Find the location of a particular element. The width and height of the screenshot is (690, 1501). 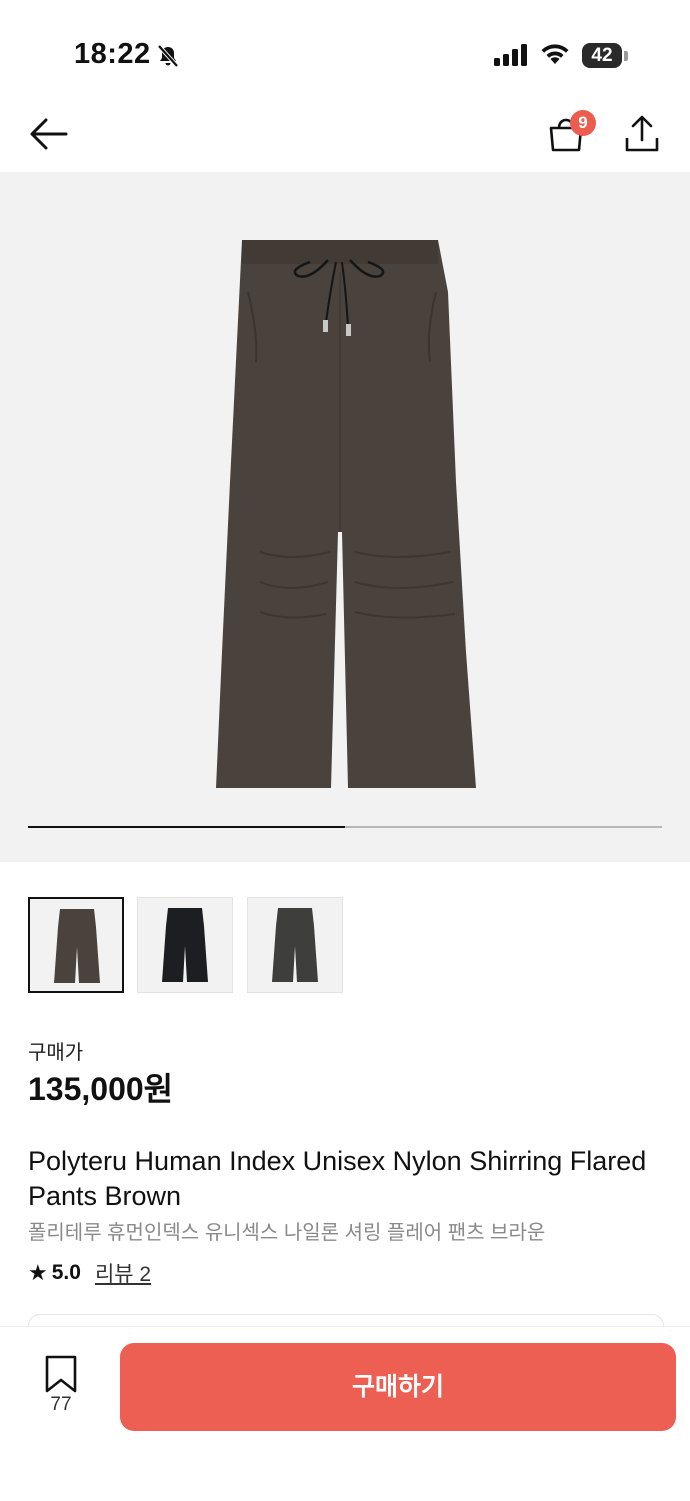

gallery-progress-fill is located at coordinates (186, 827).